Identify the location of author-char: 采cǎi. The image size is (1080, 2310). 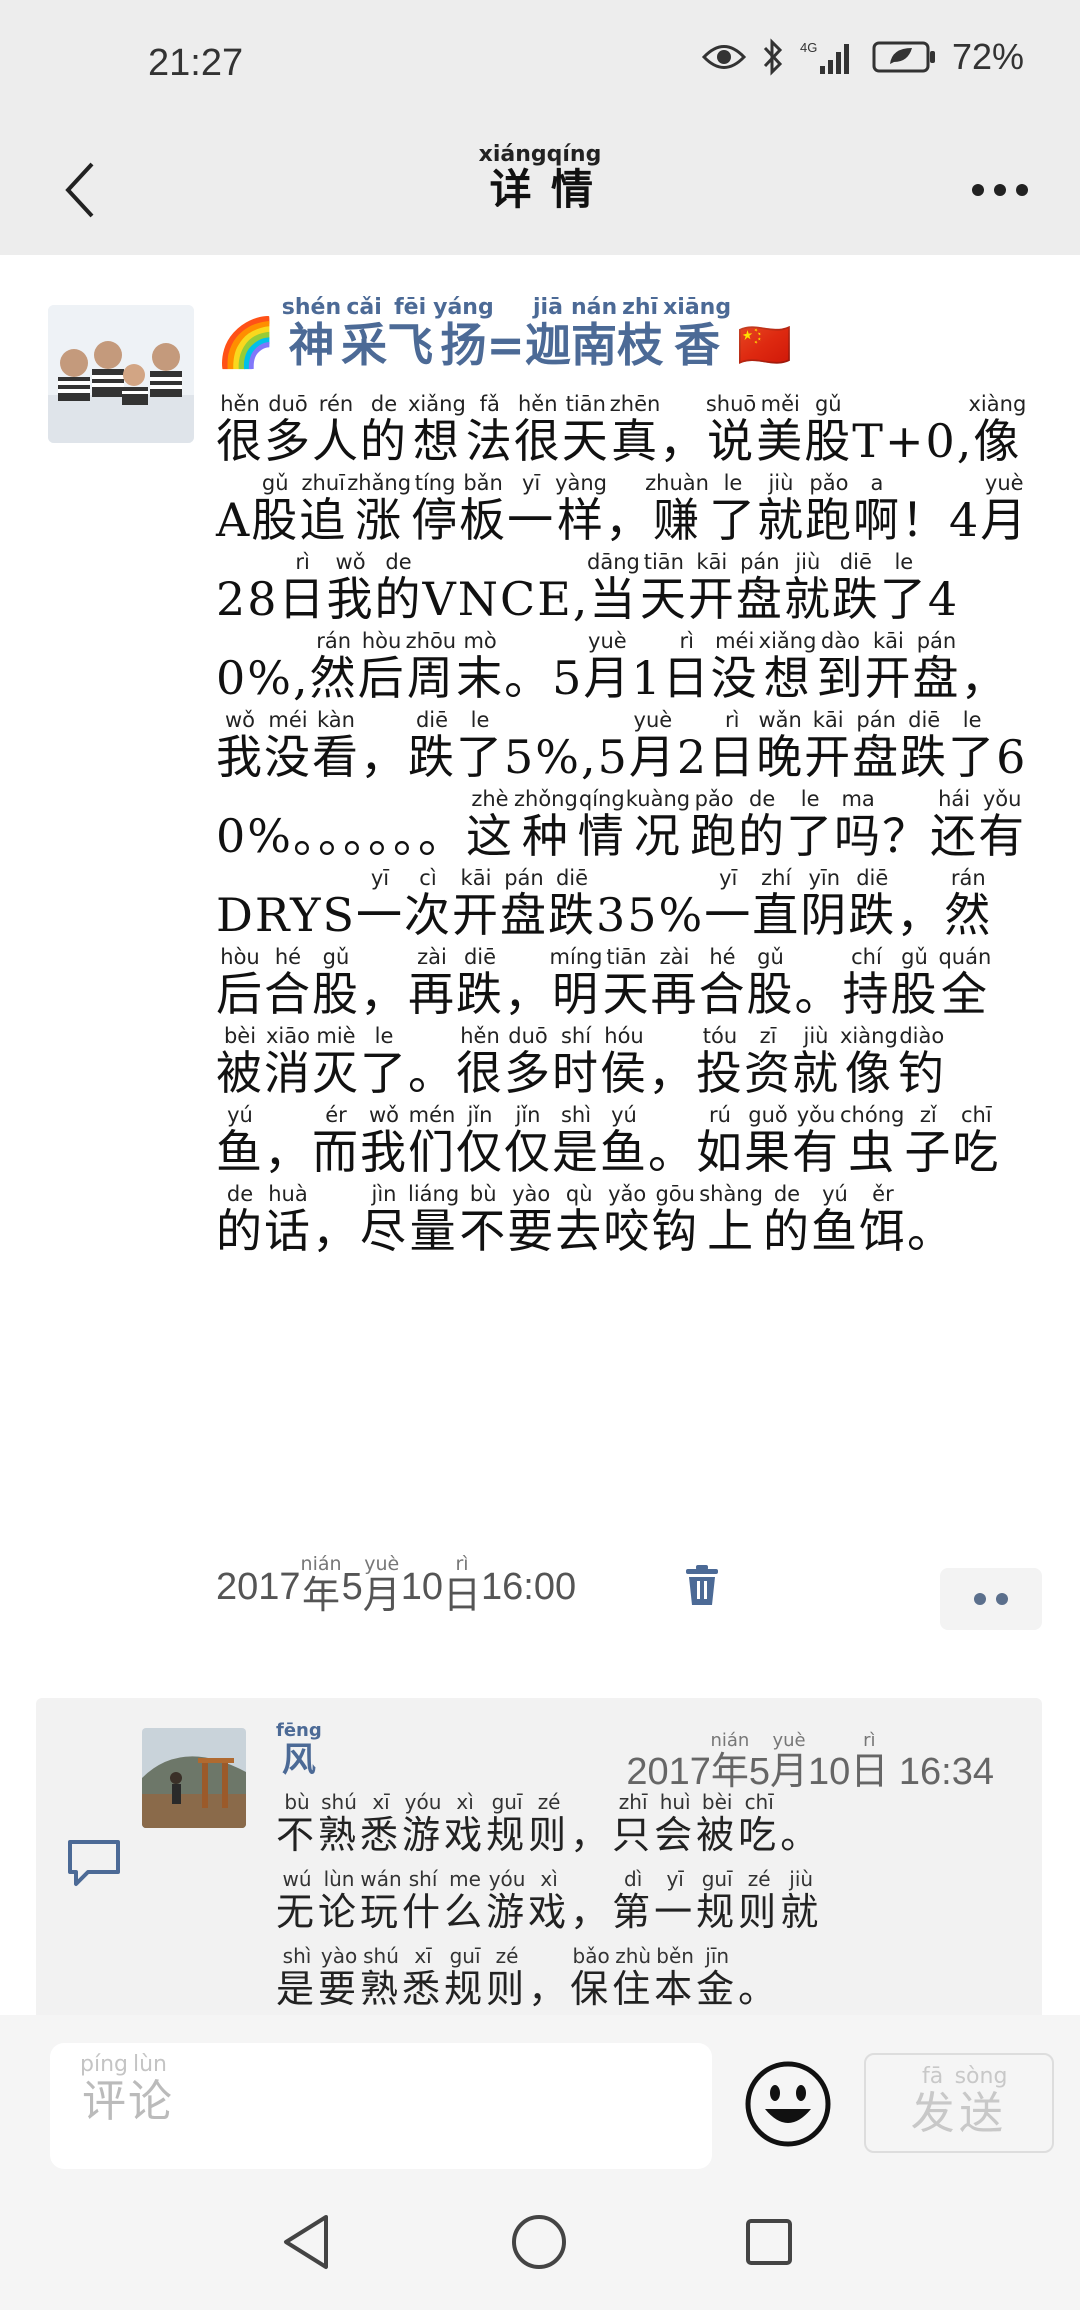
(364, 333).